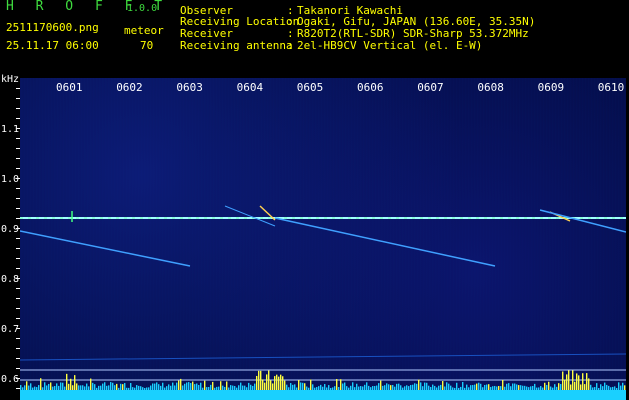  I want to click on observation-datetime: 25.11.17 06:00, so click(52, 45).